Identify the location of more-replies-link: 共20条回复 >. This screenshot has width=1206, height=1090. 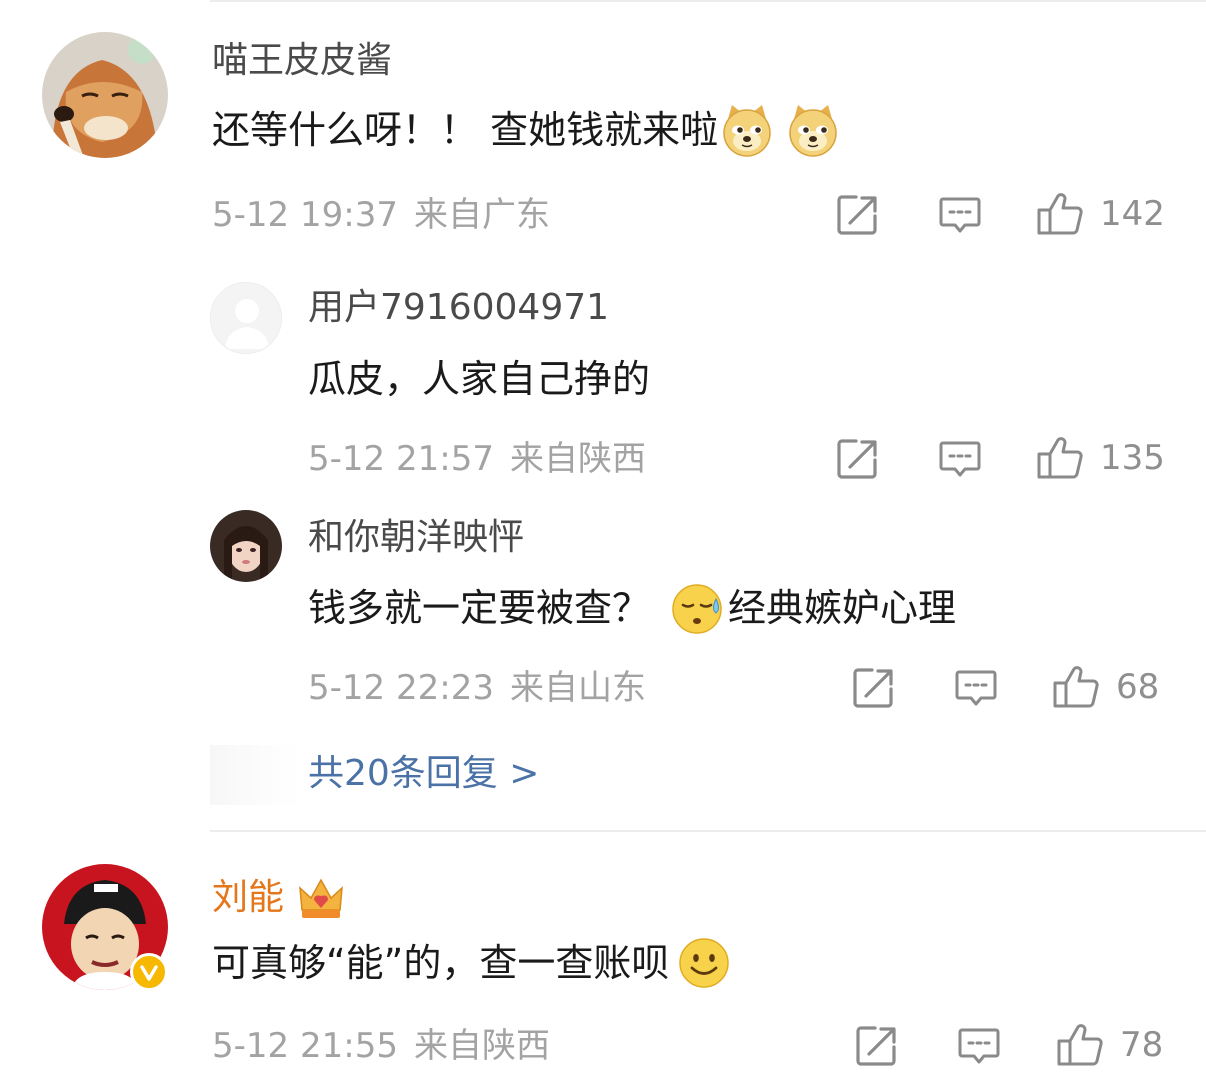
(423, 774).